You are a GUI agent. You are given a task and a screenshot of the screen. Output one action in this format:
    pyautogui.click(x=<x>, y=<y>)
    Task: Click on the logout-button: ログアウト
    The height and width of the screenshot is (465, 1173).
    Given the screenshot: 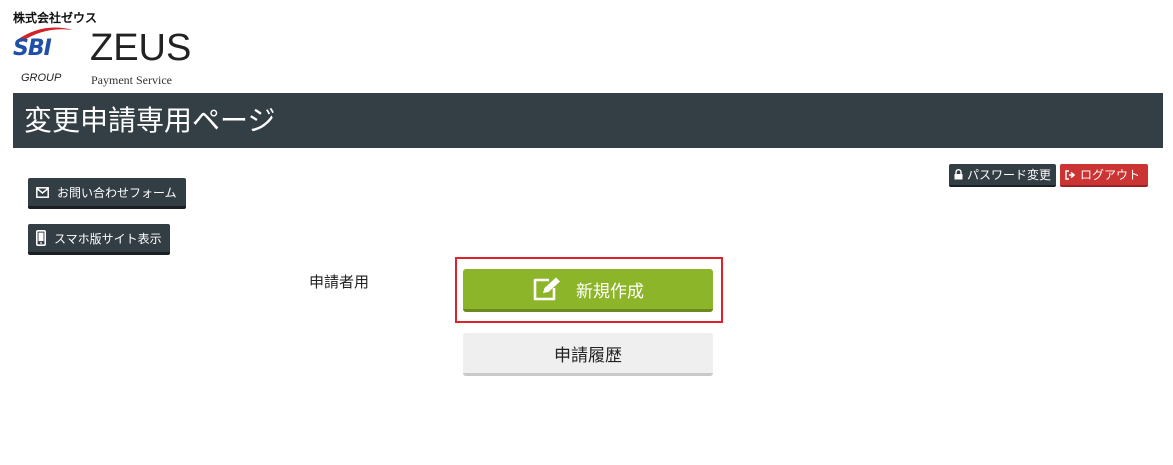 What is the action you would take?
    pyautogui.click(x=1104, y=175)
    